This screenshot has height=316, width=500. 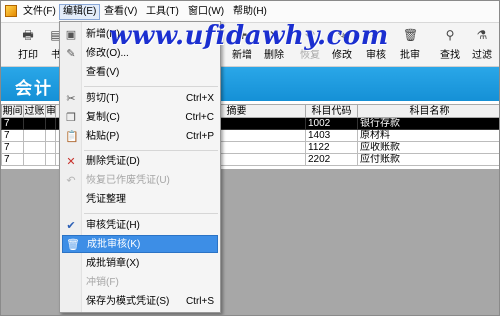 What do you see at coordinates (162, 12) in the screenshot?
I see `menu-tools: 工具(T)` at bounding box center [162, 12].